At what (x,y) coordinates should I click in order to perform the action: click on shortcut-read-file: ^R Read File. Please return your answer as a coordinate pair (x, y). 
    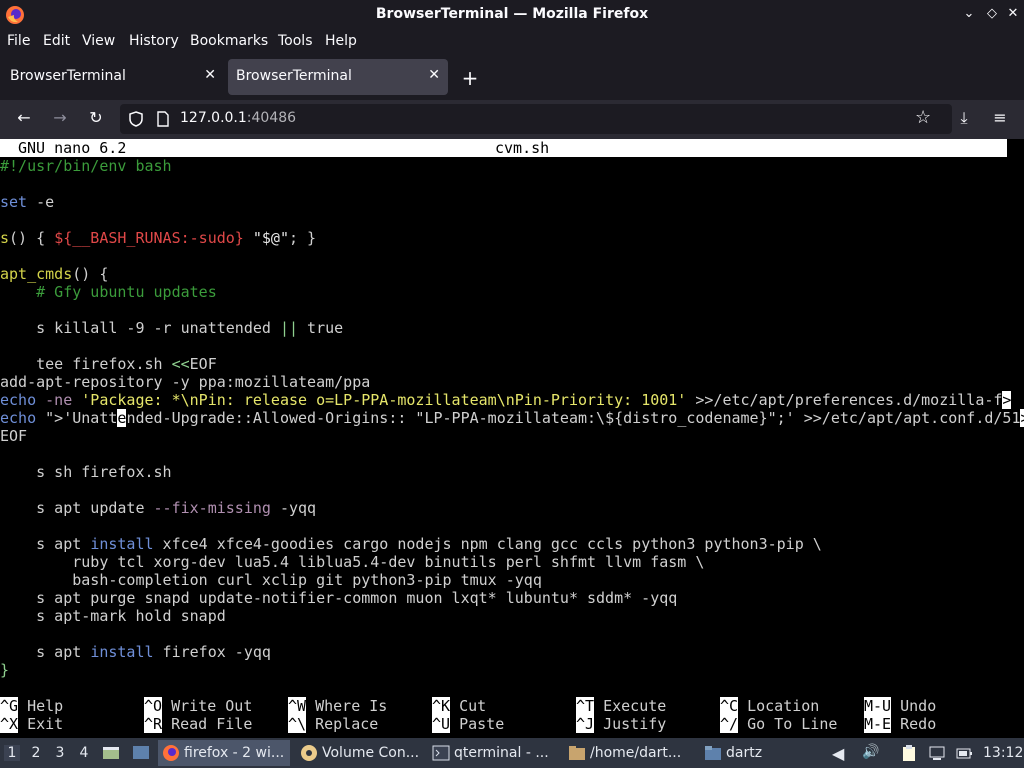
    Looking at the image, I should click on (198, 724).